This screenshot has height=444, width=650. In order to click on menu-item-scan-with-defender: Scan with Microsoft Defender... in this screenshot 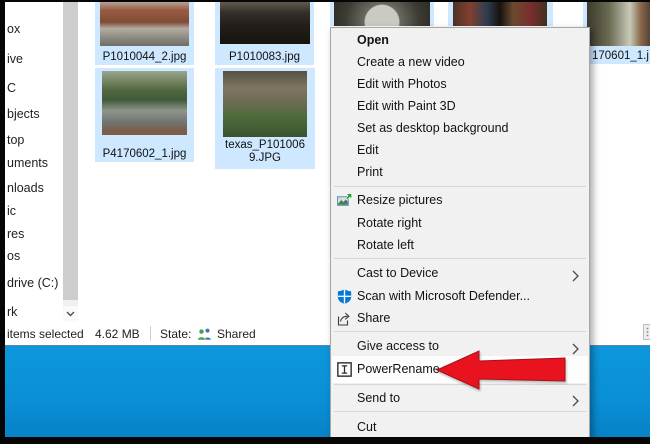, I will do `click(460, 296)`.